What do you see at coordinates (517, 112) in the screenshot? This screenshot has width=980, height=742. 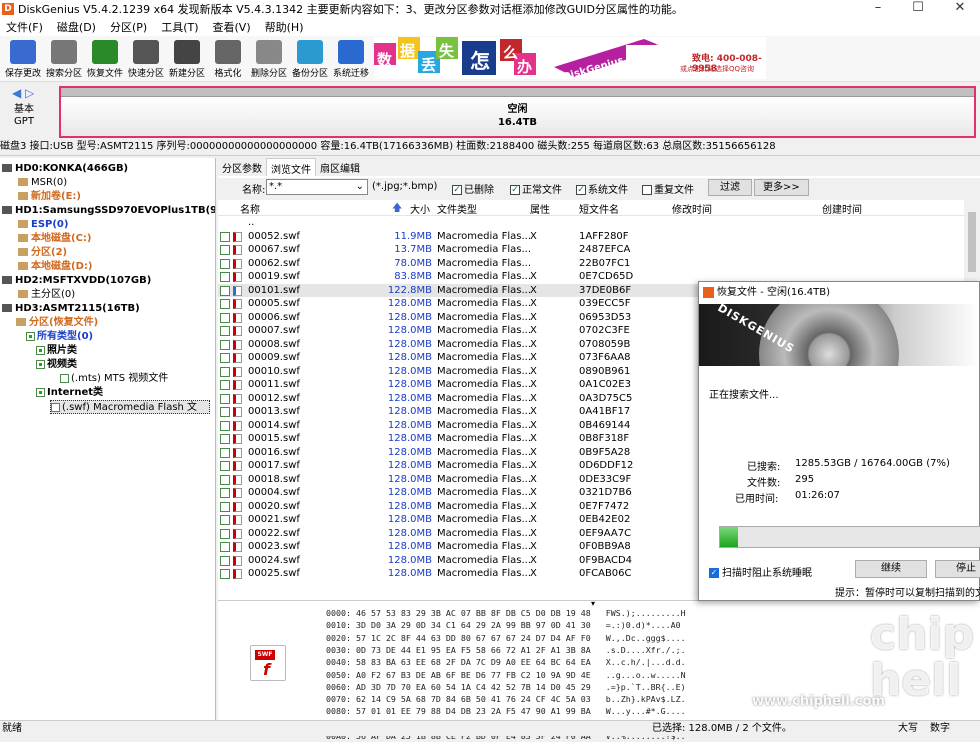 I see `partition-block-free: 空闲 16.4TB` at bounding box center [517, 112].